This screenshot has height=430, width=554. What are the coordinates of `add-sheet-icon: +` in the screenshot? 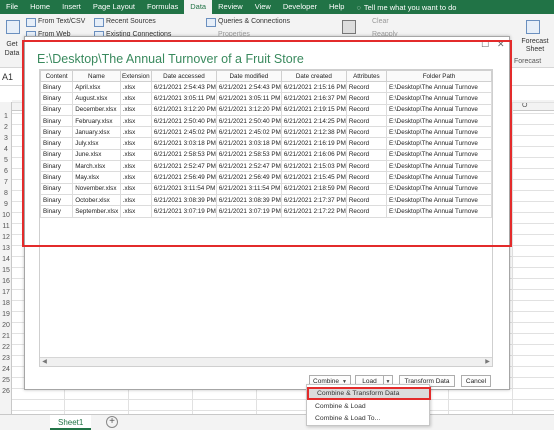 It's located at (112, 422).